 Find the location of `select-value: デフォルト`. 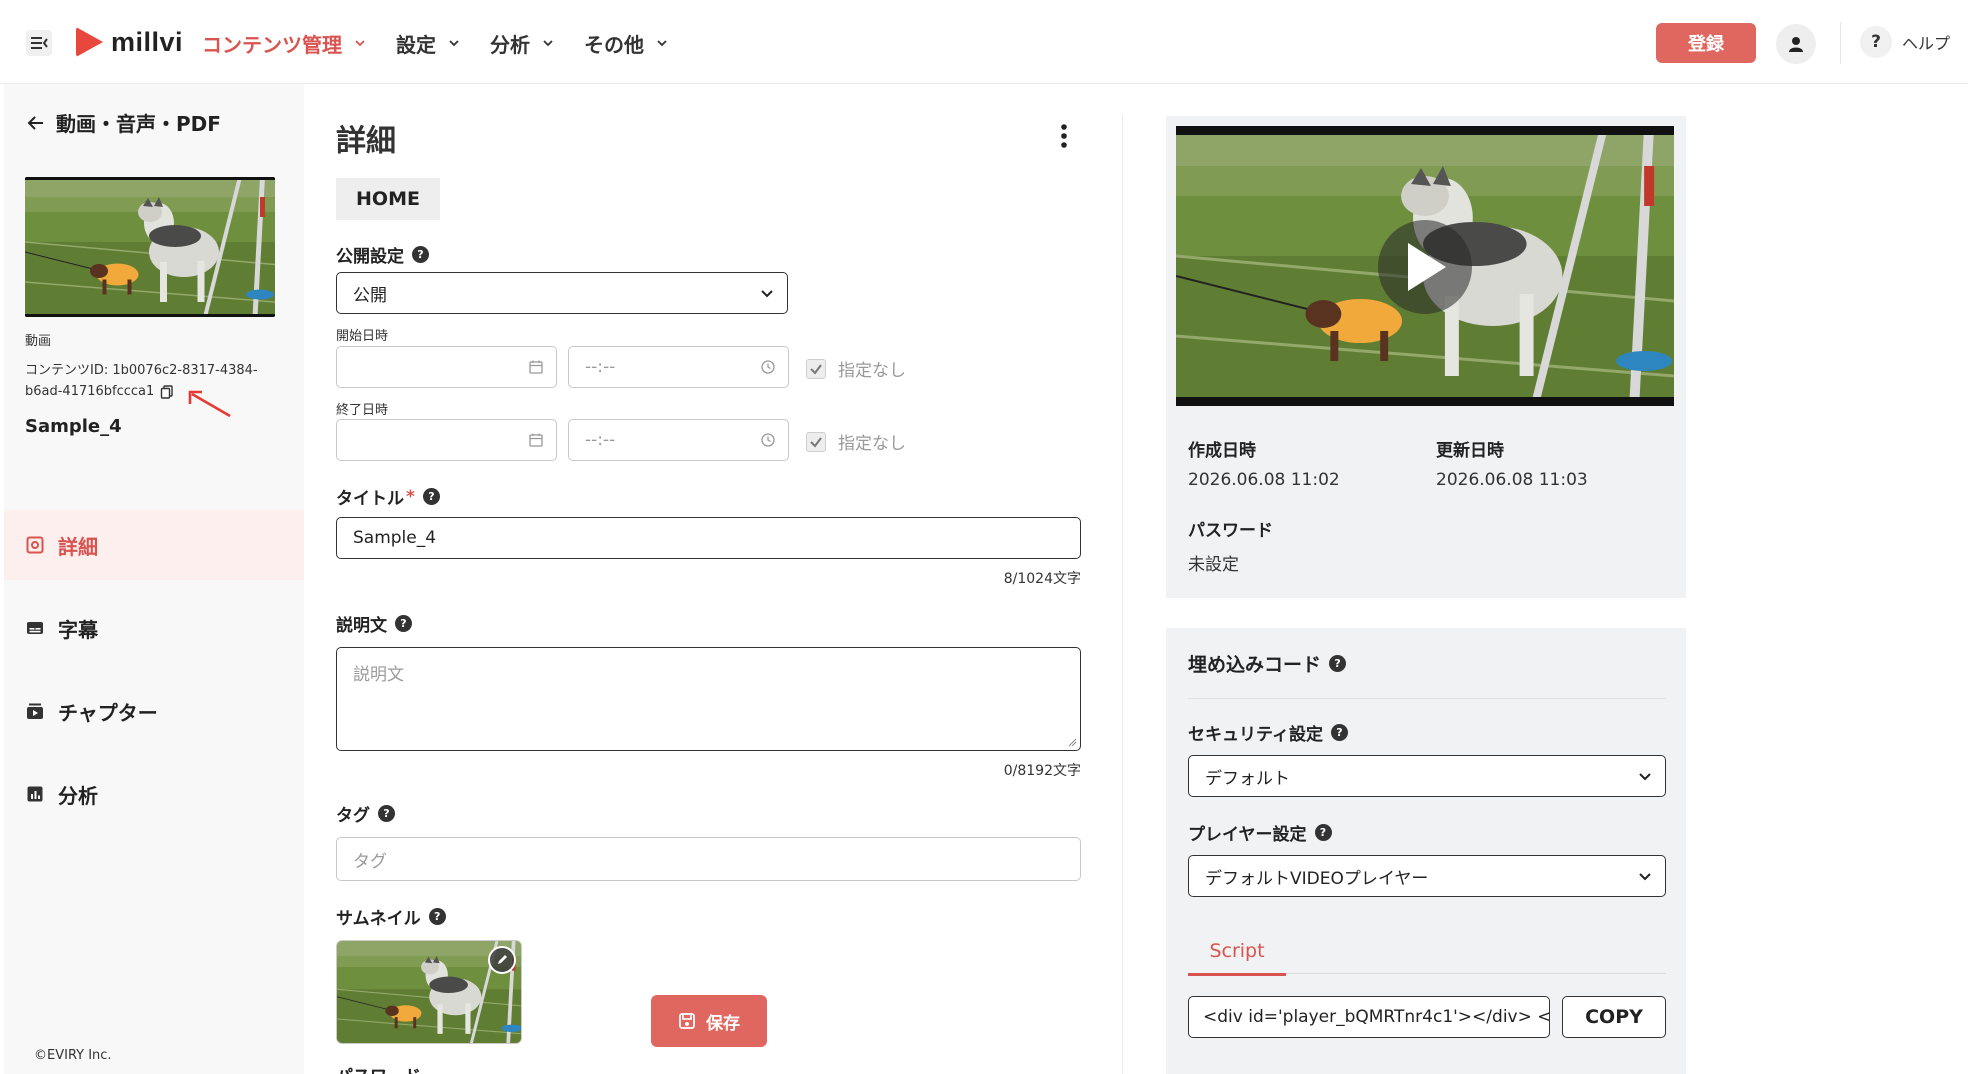

select-value: デフォルト is located at coordinates (1247, 778).